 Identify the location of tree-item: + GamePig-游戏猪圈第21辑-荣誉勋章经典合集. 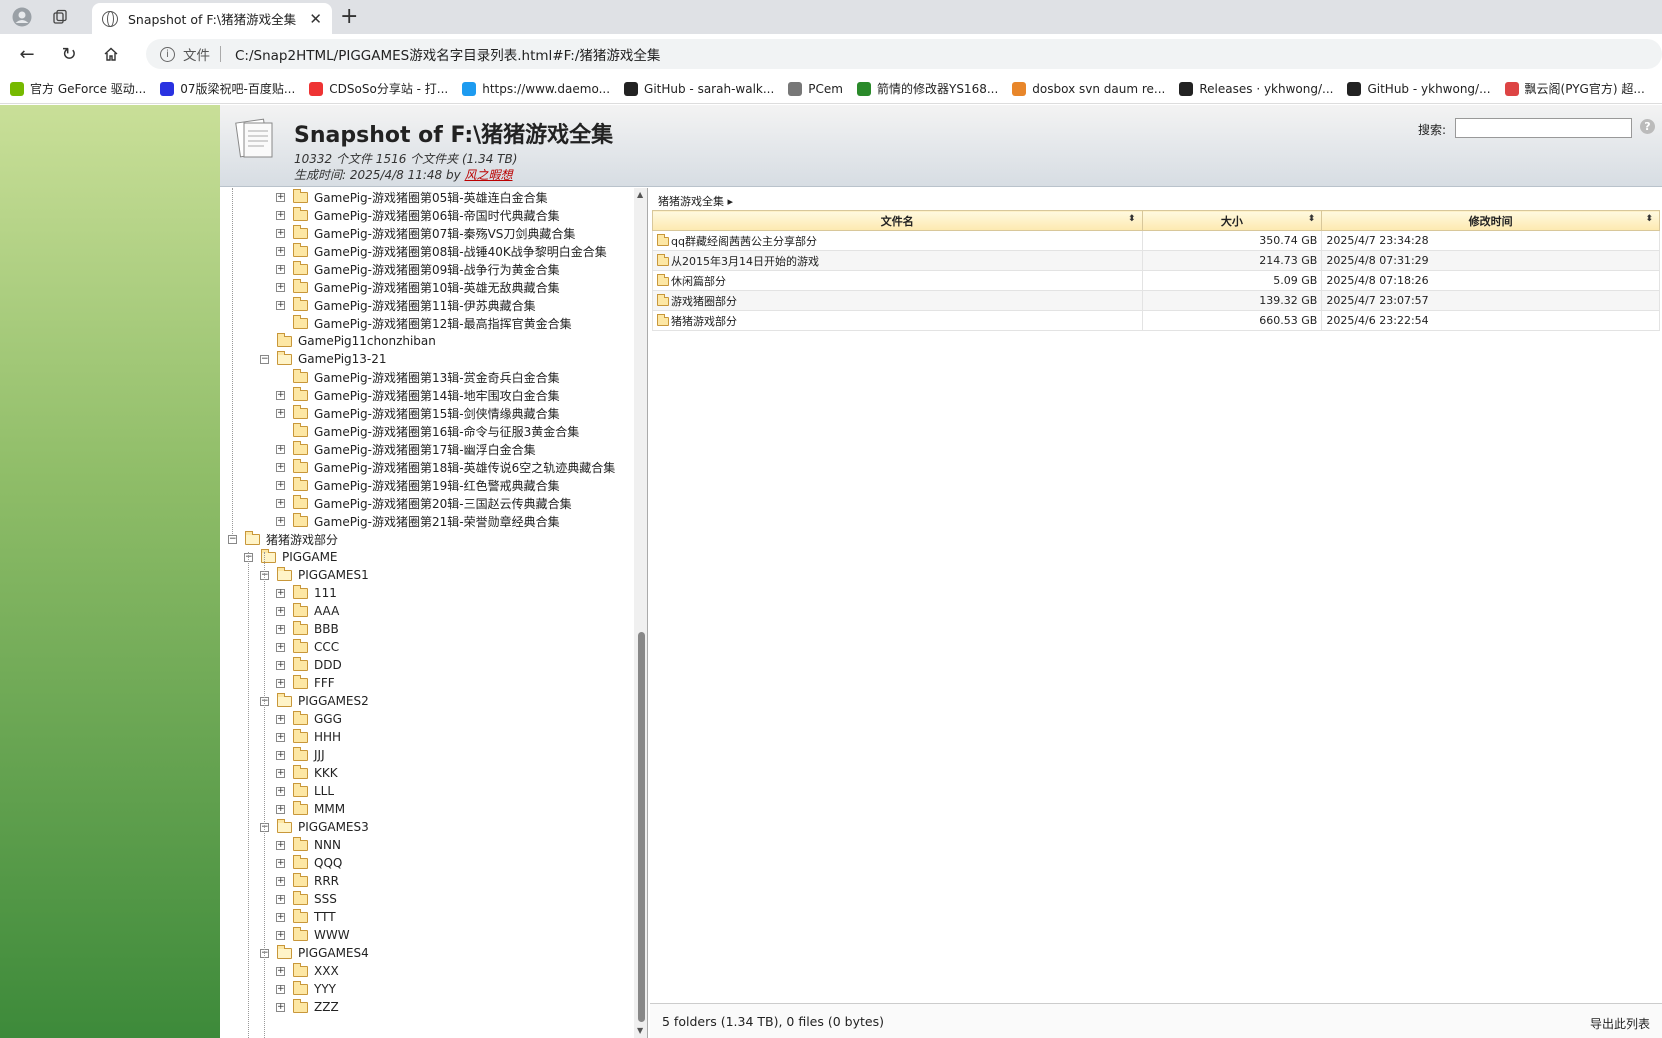
(418, 521).